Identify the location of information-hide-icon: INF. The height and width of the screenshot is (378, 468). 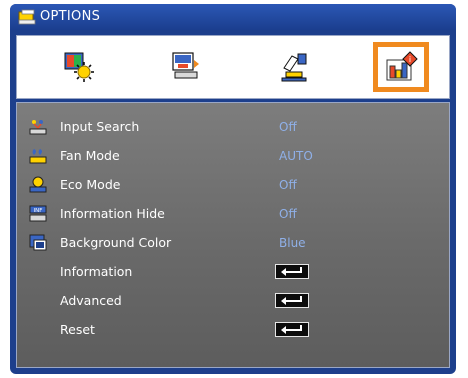
(38, 214).